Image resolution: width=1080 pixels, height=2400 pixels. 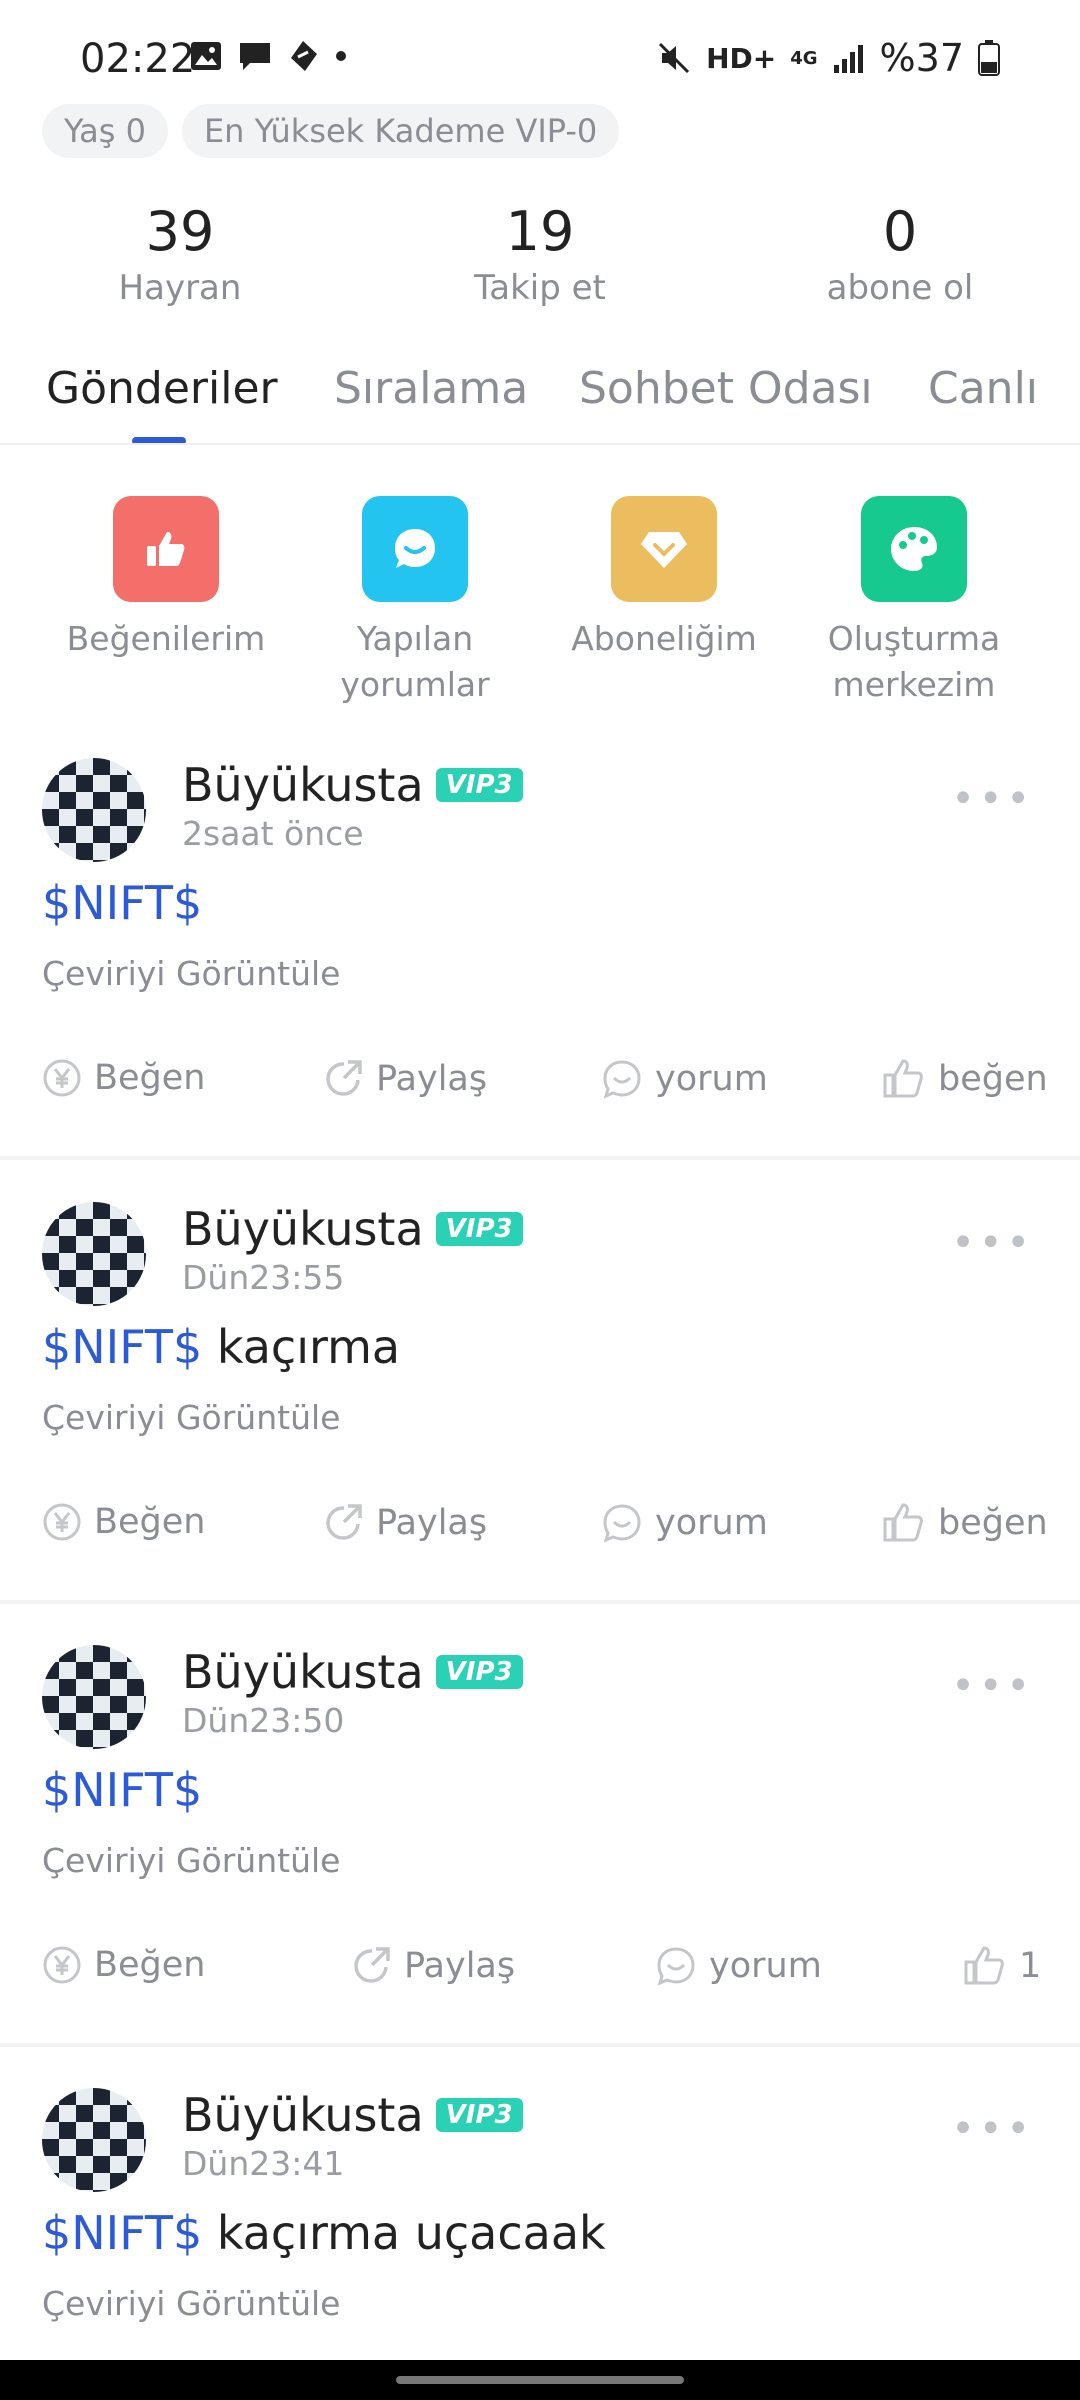 What do you see at coordinates (138, 59) in the screenshot?
I see `status-time: 02:22` at bounding box center [138, 59].